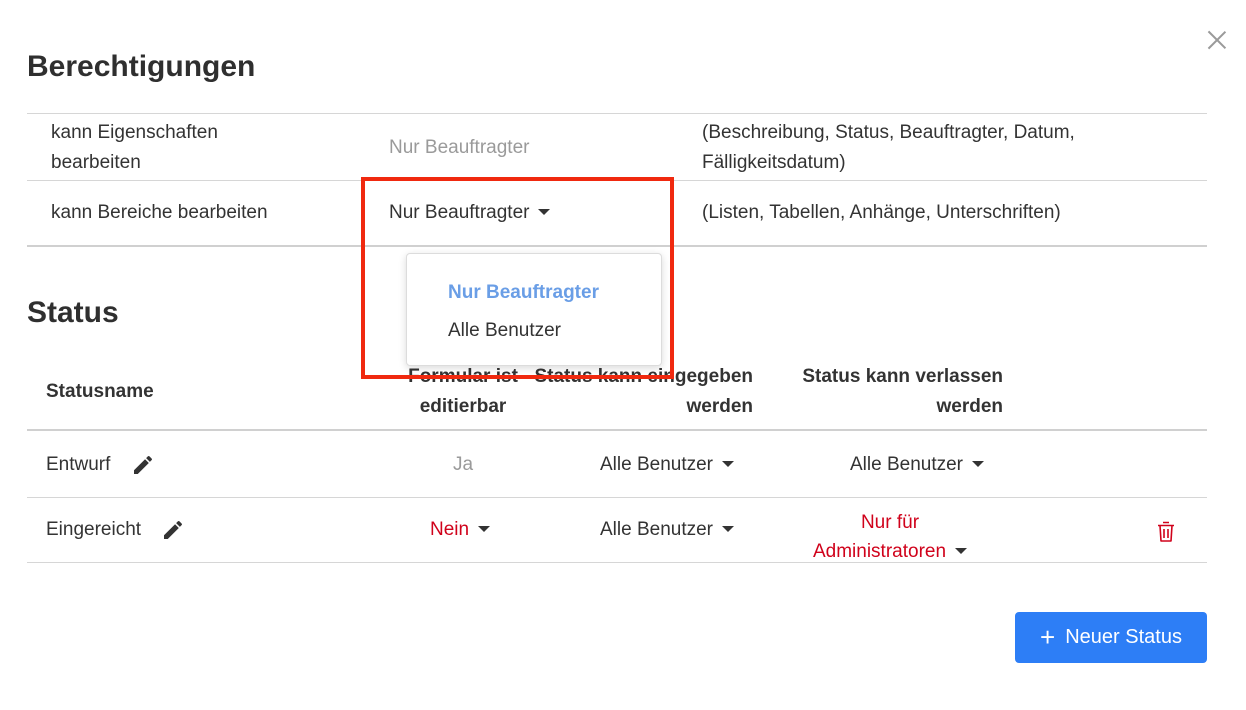 The width and height of the screenshot is (1246, 710). I want to click on permission-label-edit-properties: kann Eigenschaften bearbeiten, so click(134, 148).